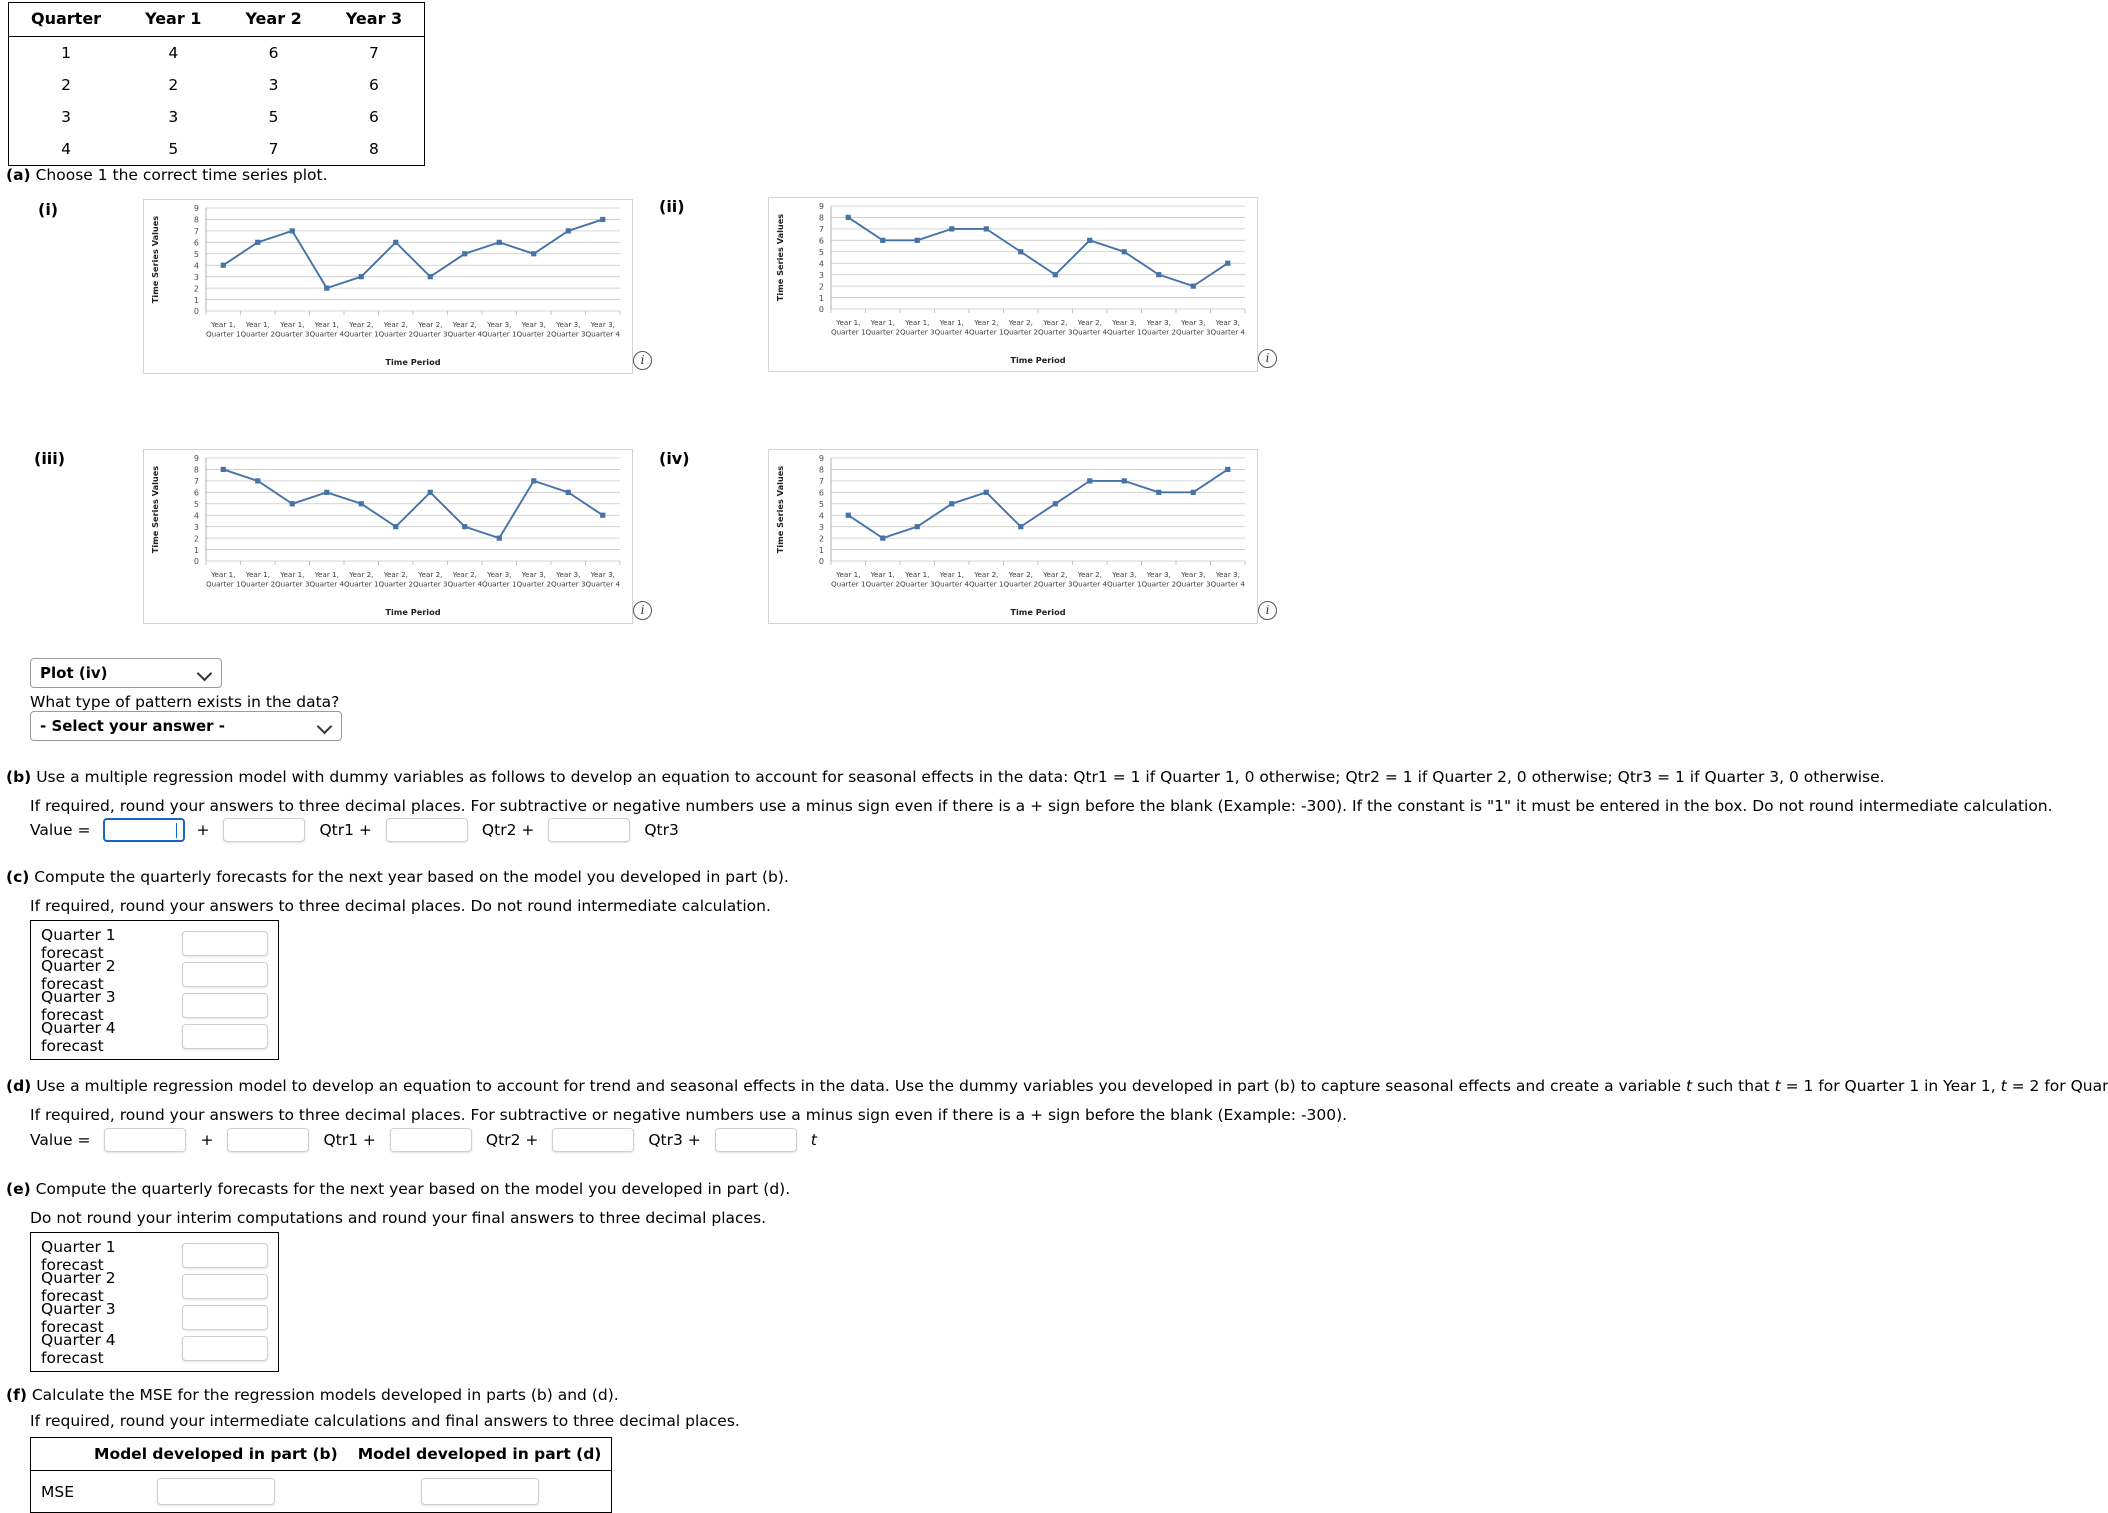 This screenshot has height=1513, width=2108. I want to click on part-b-qtr3-input, so click(589, 830).